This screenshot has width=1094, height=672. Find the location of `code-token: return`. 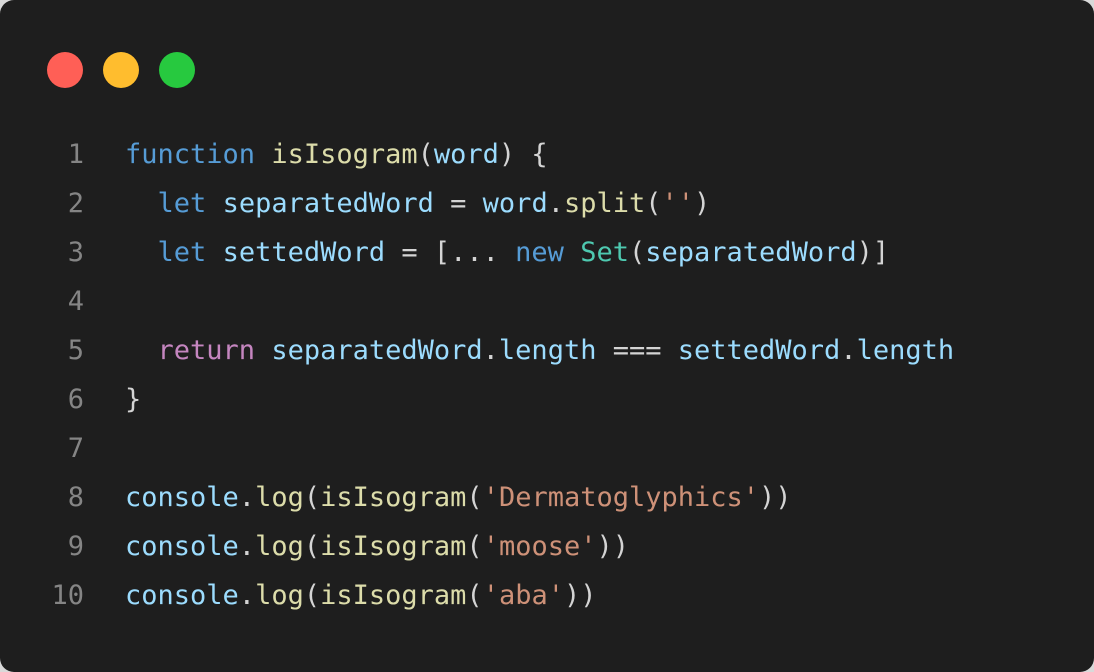

code-token: return is located at coordinates (206, 350).